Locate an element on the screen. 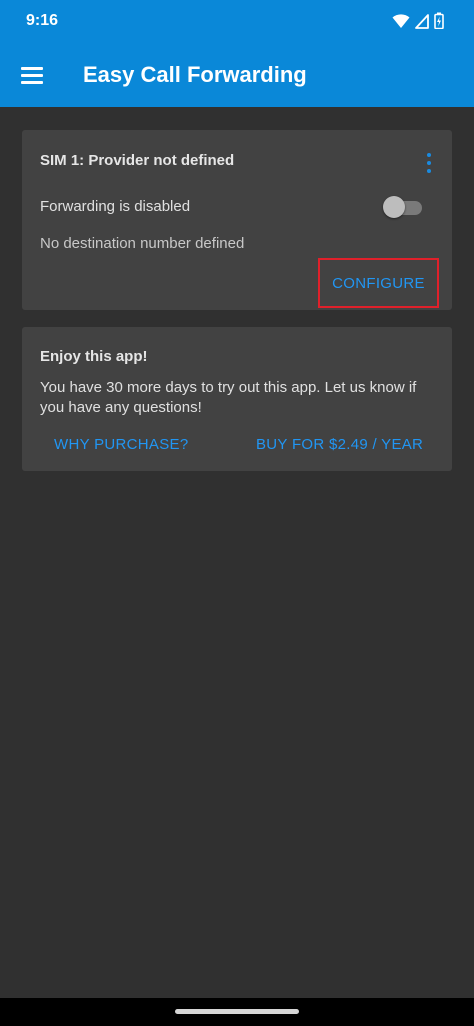 The height and width of the screenshot is (1026, 474). buy-button: BUY FOR $2.49 / YEAR is located at coordinates (339, 444).